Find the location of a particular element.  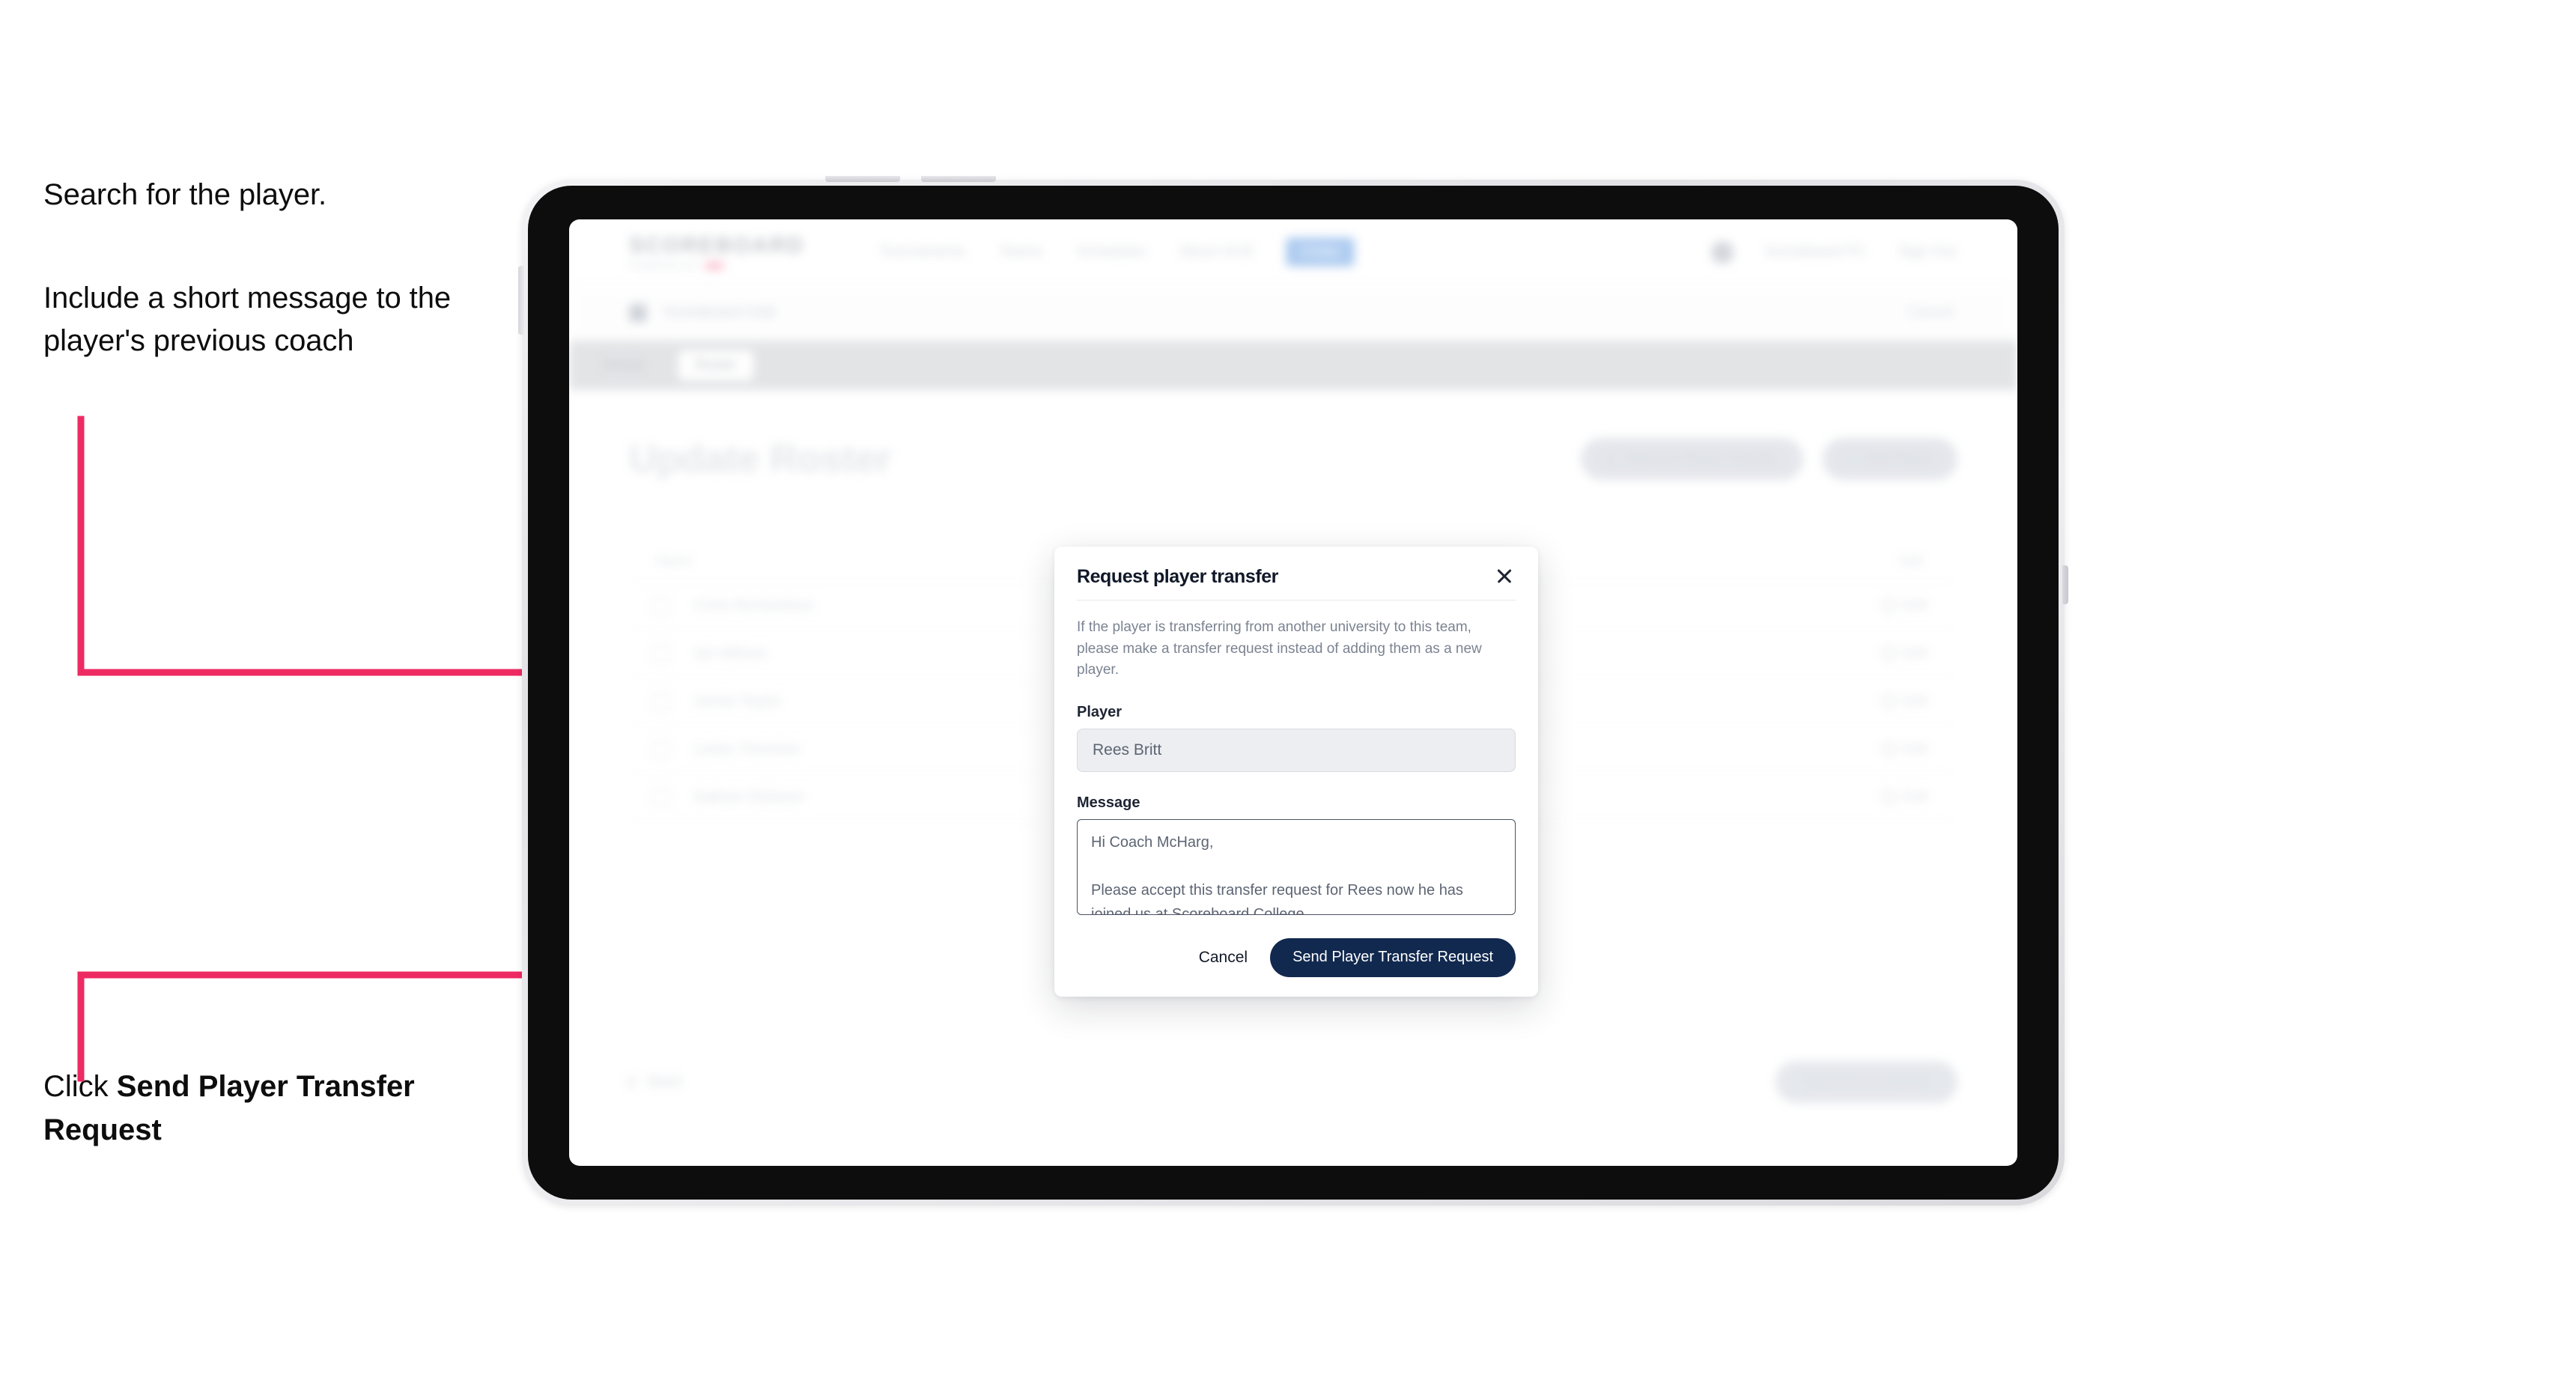

plus-icon: + is located at coordinates (1851, 459).